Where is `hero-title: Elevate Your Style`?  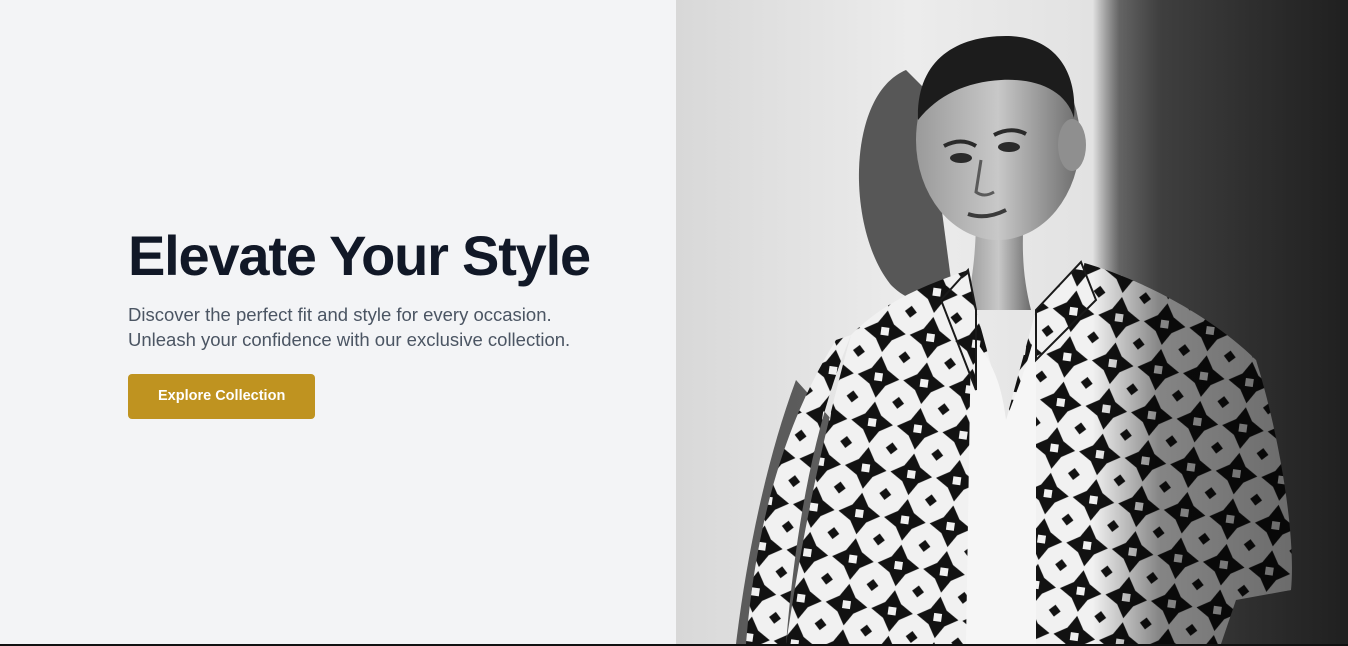
hero-title: Elevate Your Style is located at coordinates (359, 255).